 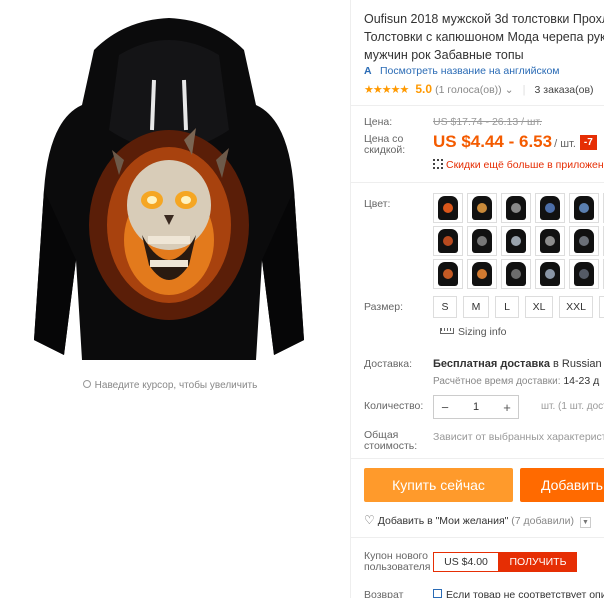 What do you see at coordinates (509, 90) in the screenshot?
I see `chevron-down-icon: ⌄` at bounding box center [509, 90].